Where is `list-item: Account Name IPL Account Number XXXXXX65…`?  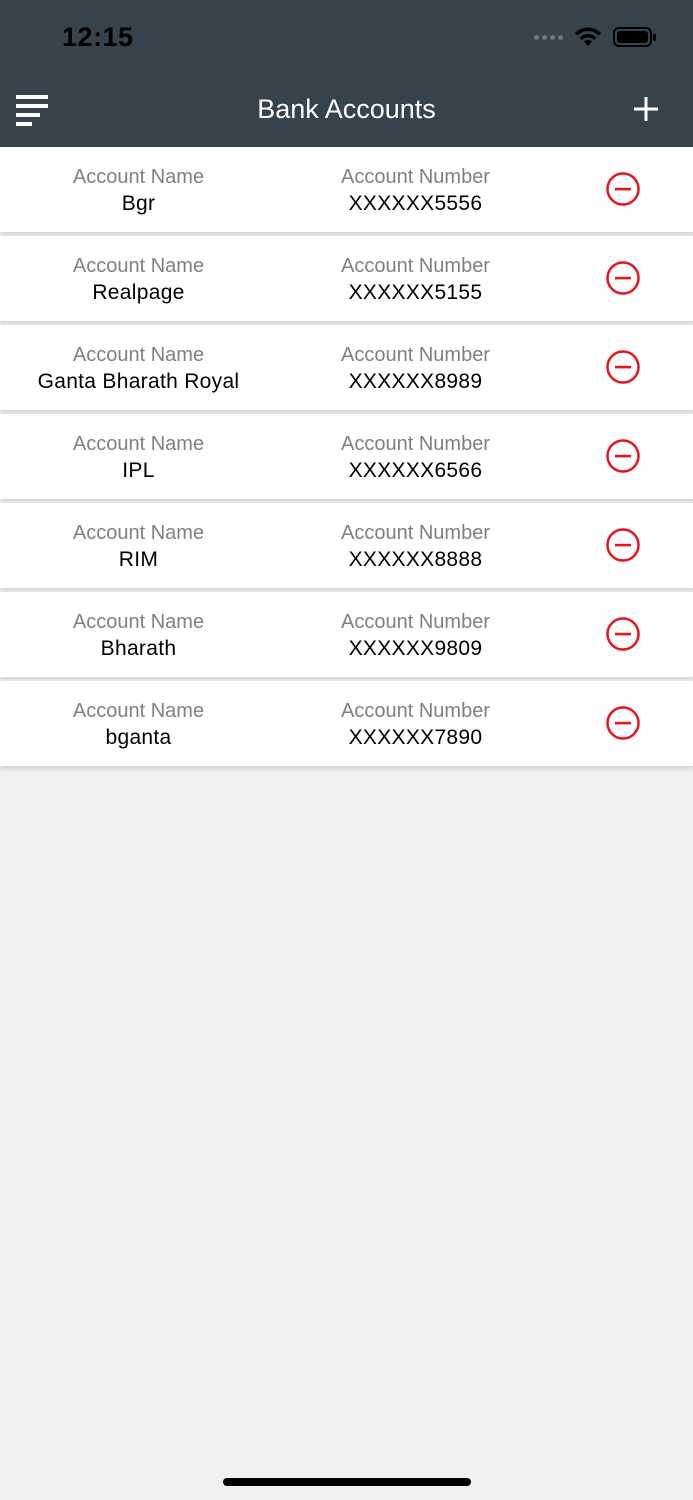
list-item: Account Name IPL Account Number XXXXXX65… is located at coordinates (346, 456).